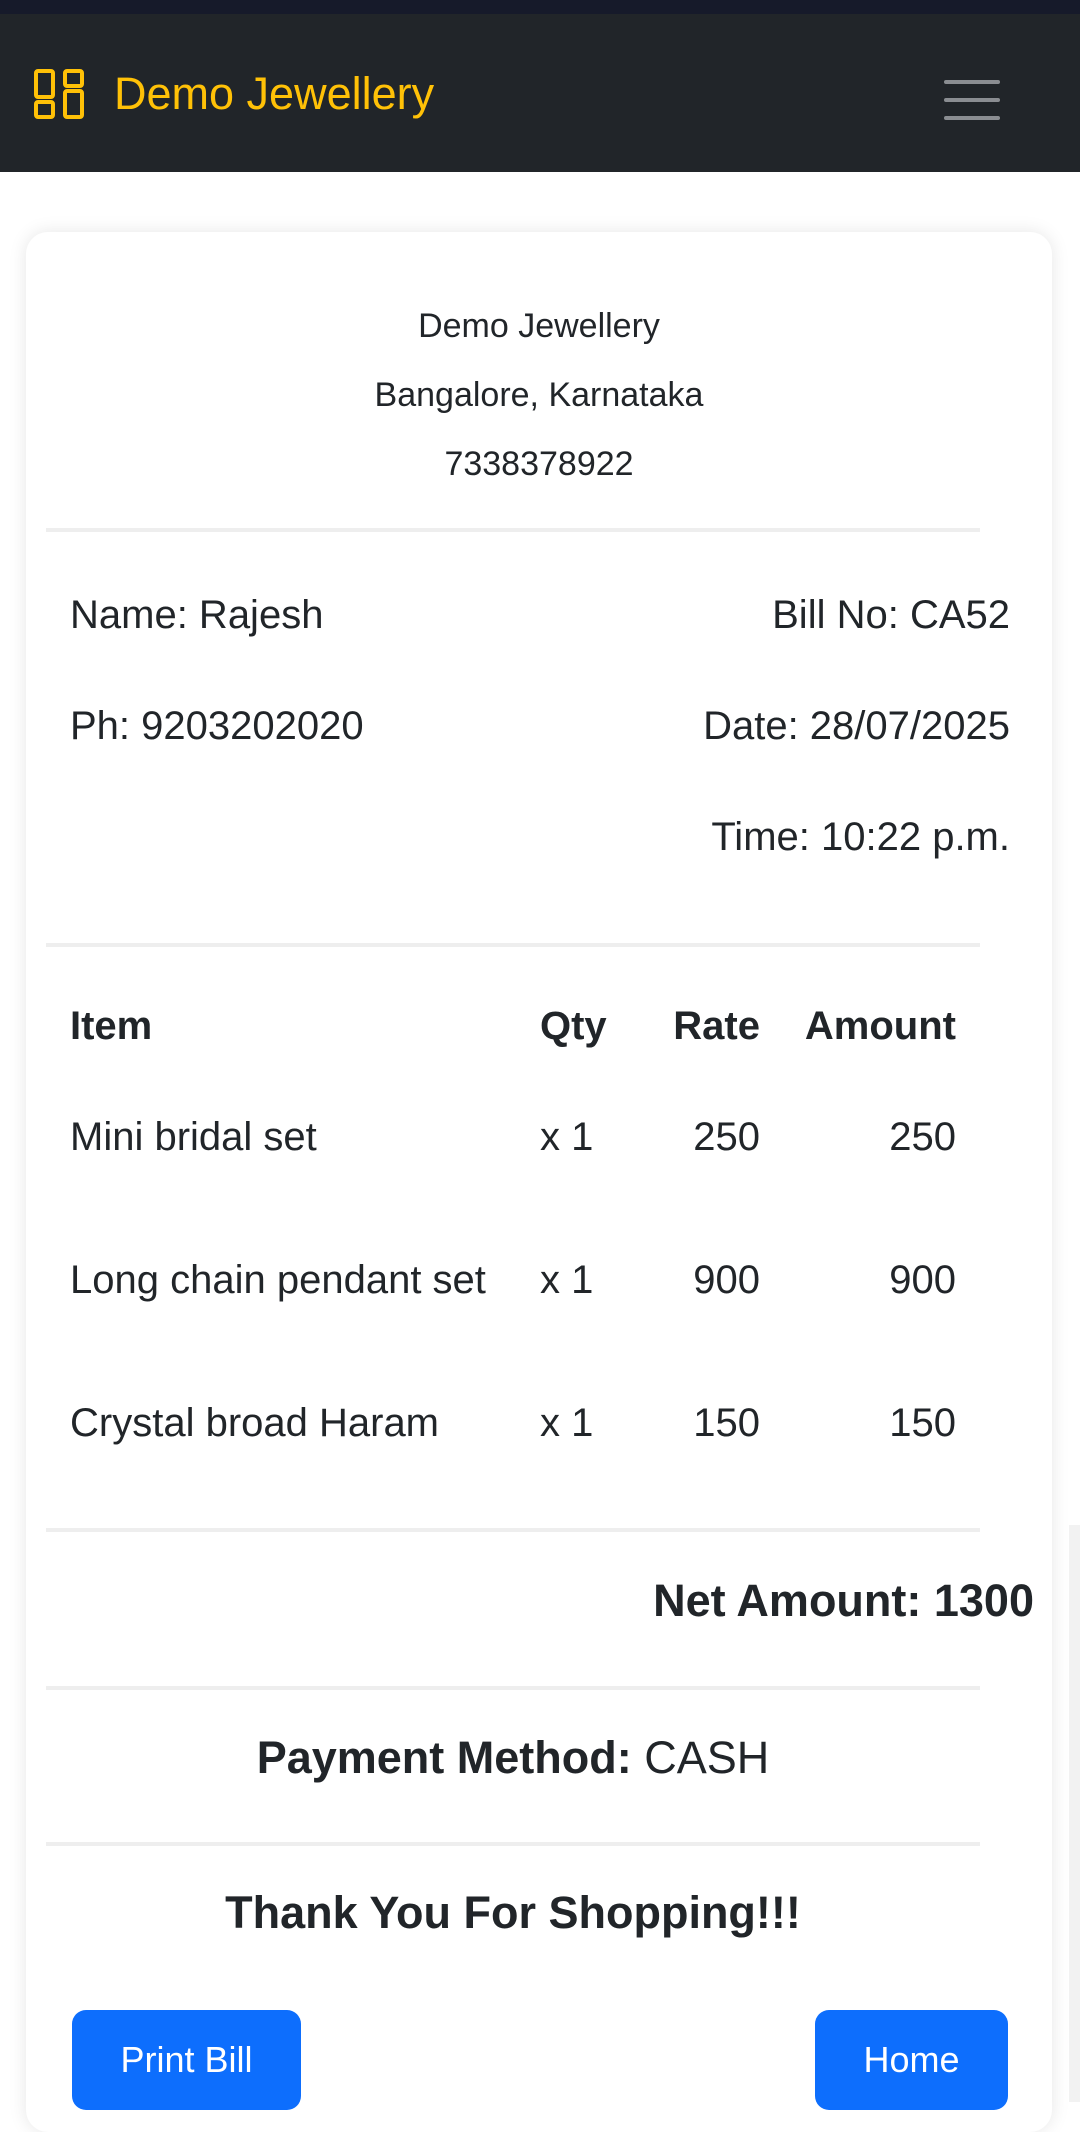 The width and height of the screenshot is (1080, 2132). What do you see at coordinates (922, 1280) in the screenshot?
I see `amount-cell: 900` at bounding box center [922, 1280].